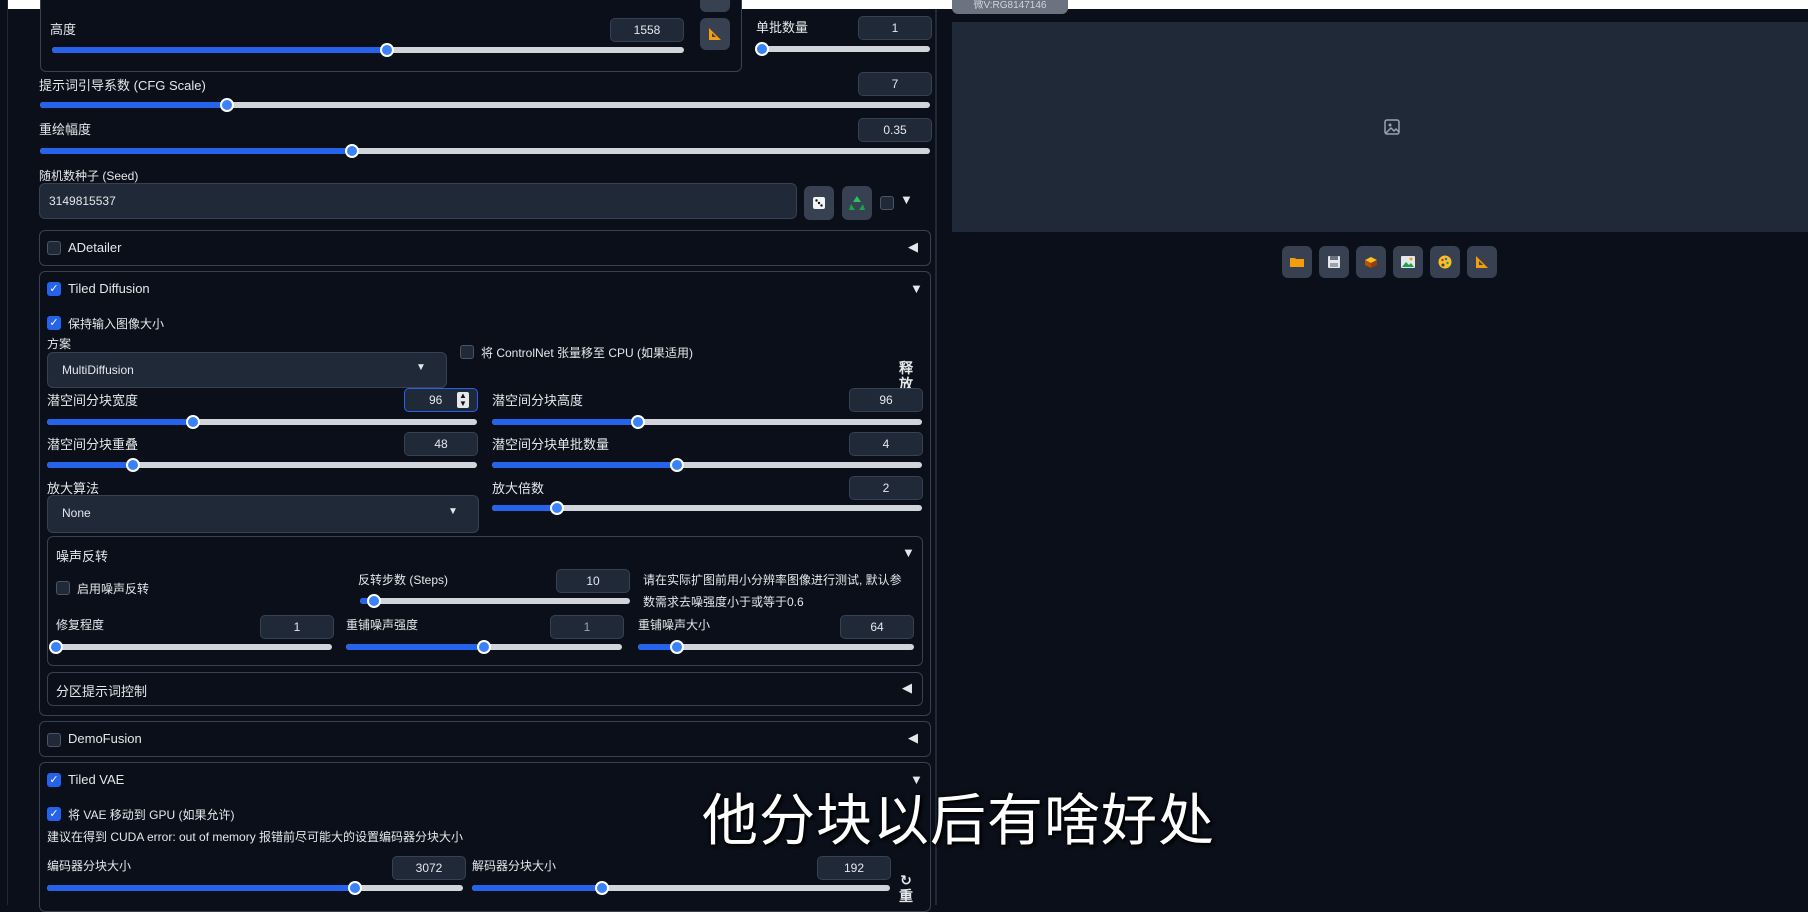 This screenshot has width=1808, height=912. I want to click on seed-extra-toggle: ▼, so click(906, 199).